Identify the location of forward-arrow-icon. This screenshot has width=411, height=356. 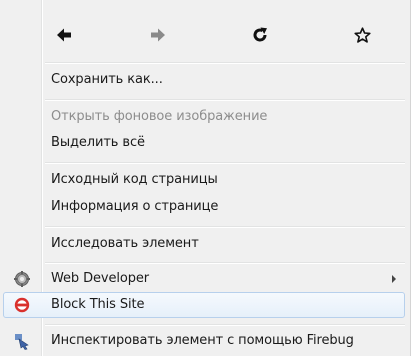
(158, 35).